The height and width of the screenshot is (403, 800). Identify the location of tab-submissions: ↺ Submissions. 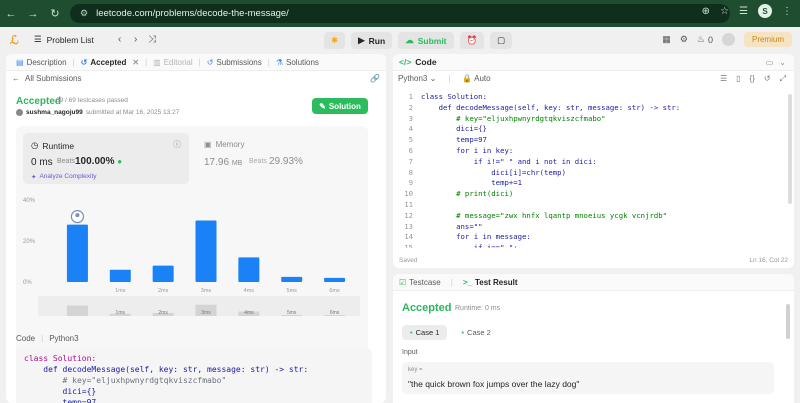
(234, 62).